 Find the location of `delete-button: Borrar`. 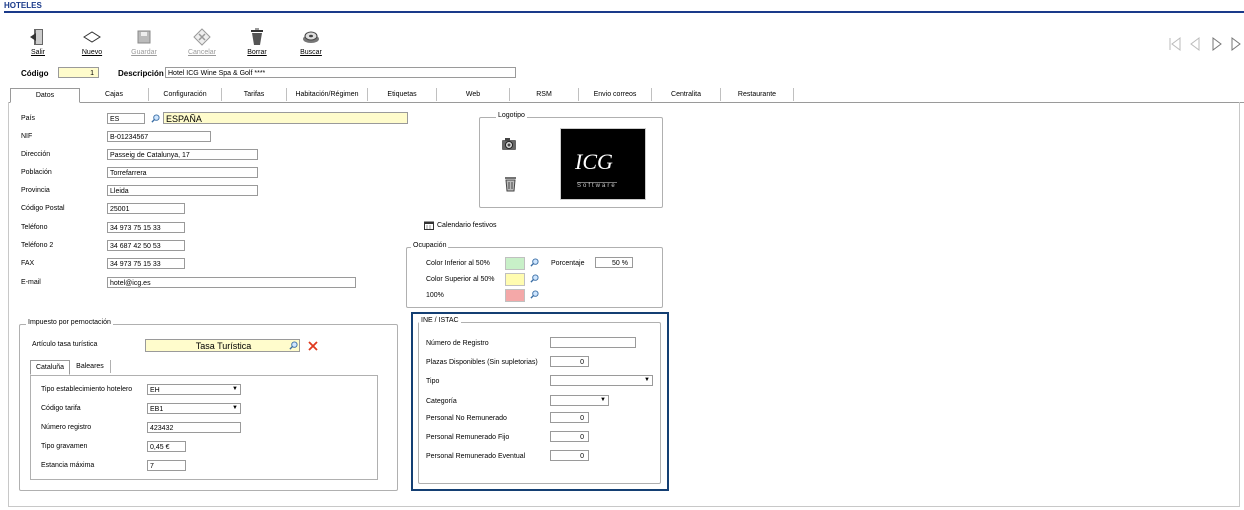

delete-button: Borrar is located at coordinates (257, 41).